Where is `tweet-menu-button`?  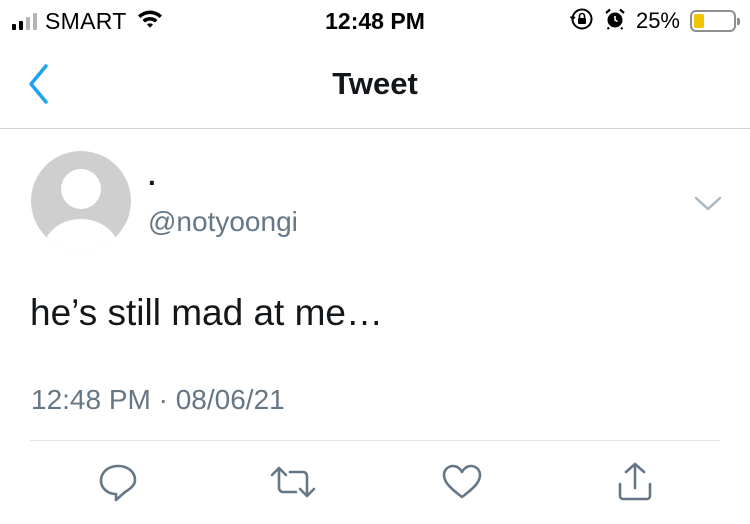
tweet-menu-button is located at coordinates (708, 203).